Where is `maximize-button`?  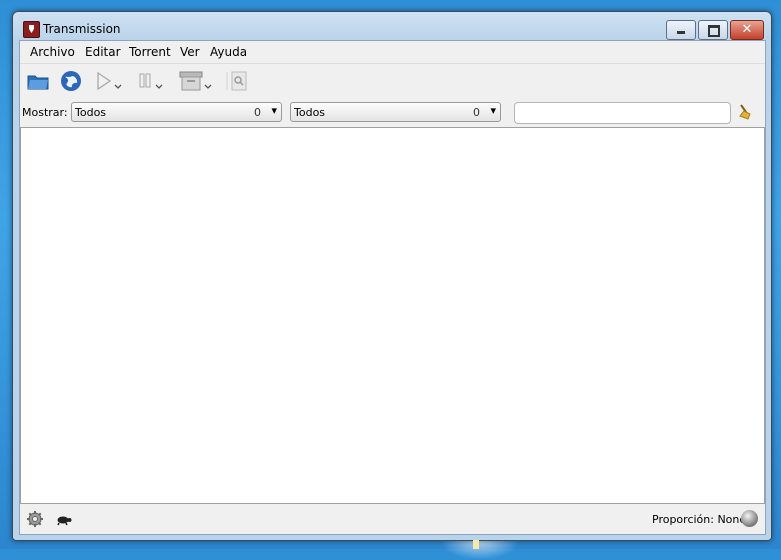
maximize-button is located at coordinates (713, 30).